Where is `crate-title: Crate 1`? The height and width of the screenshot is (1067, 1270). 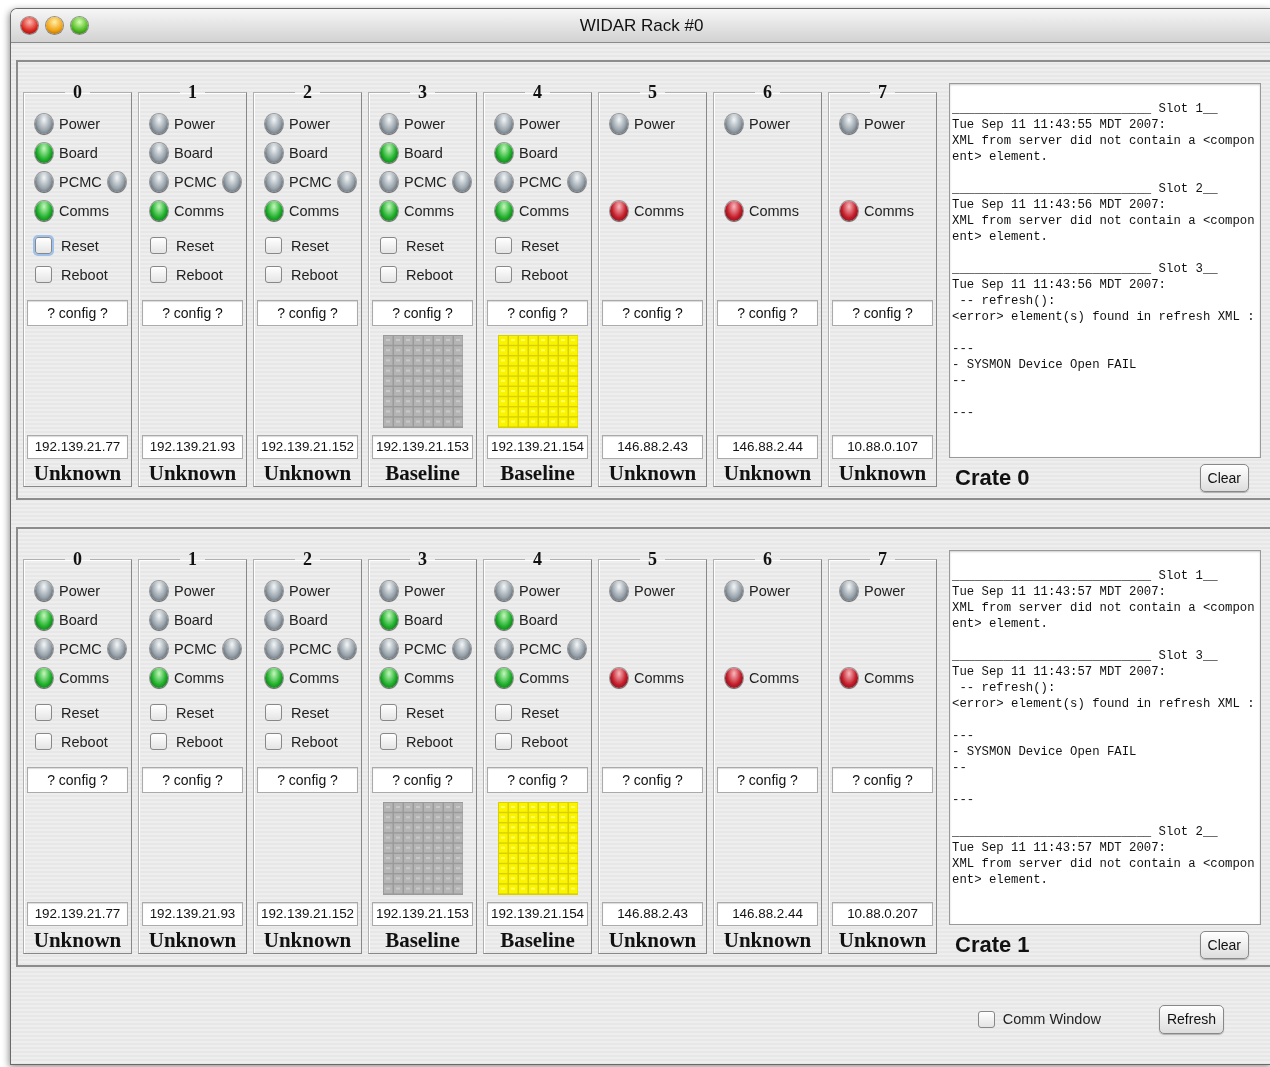 crate-title: Crate 1 is located at coordinates (992, 945).